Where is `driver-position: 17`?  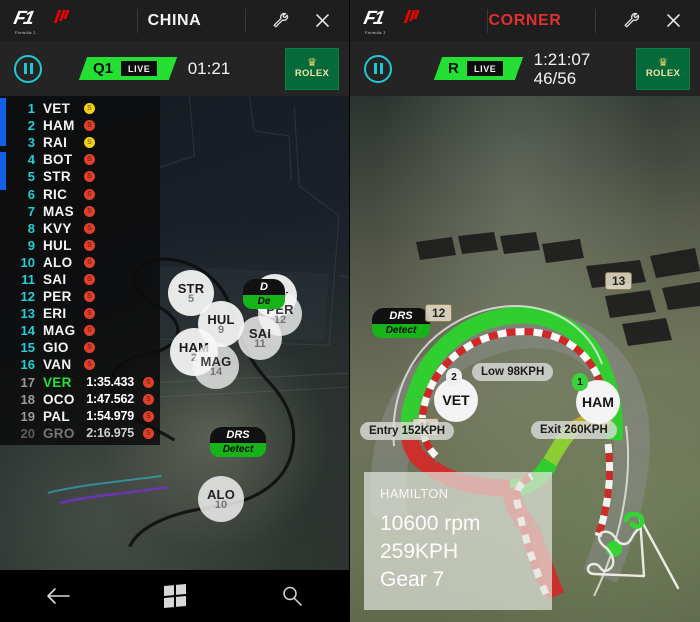
driver-position: 17 is located at coordinates (27, 382).